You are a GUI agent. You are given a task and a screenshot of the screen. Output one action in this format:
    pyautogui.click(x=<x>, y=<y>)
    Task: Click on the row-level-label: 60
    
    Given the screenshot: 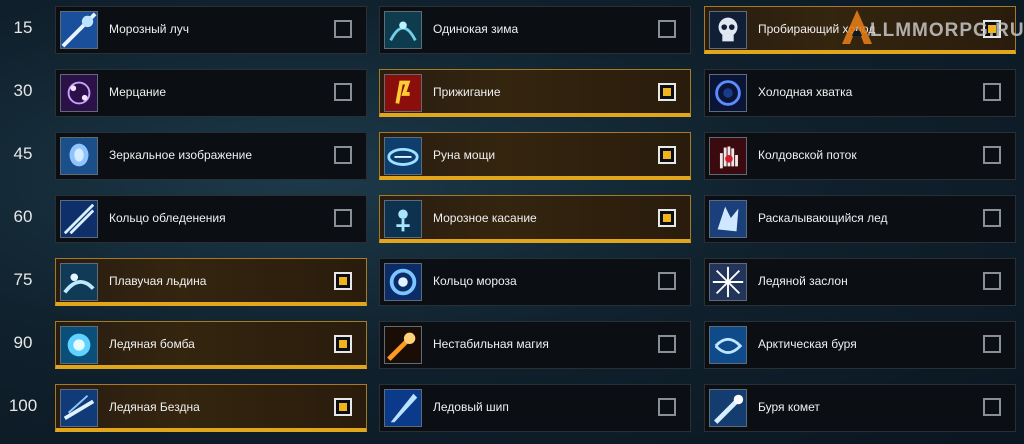 What is the action you would take?
    pyautogui.click(x=23, y=216)
    